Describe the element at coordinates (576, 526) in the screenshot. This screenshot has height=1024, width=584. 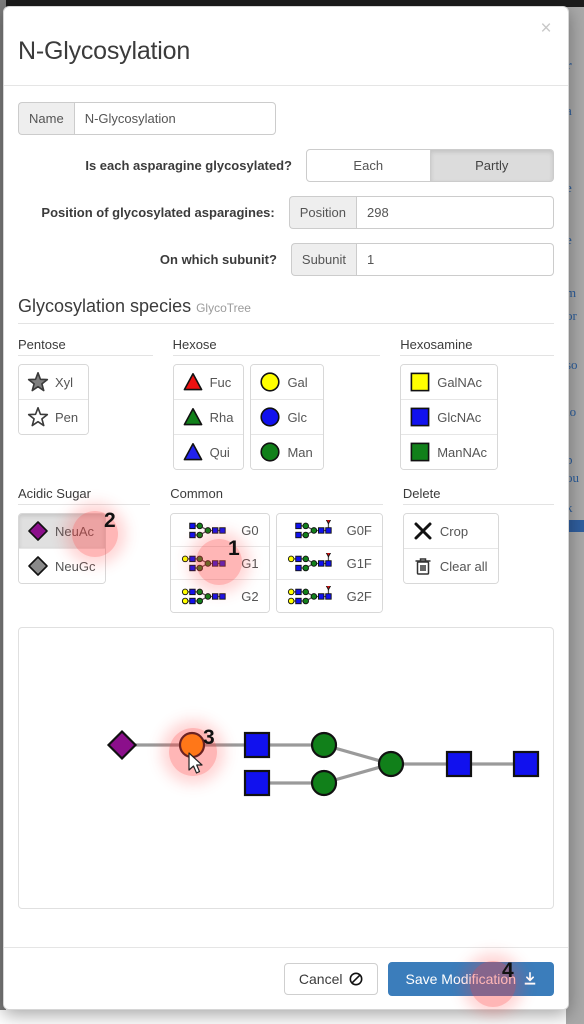
I see `bleed-block` at that location.